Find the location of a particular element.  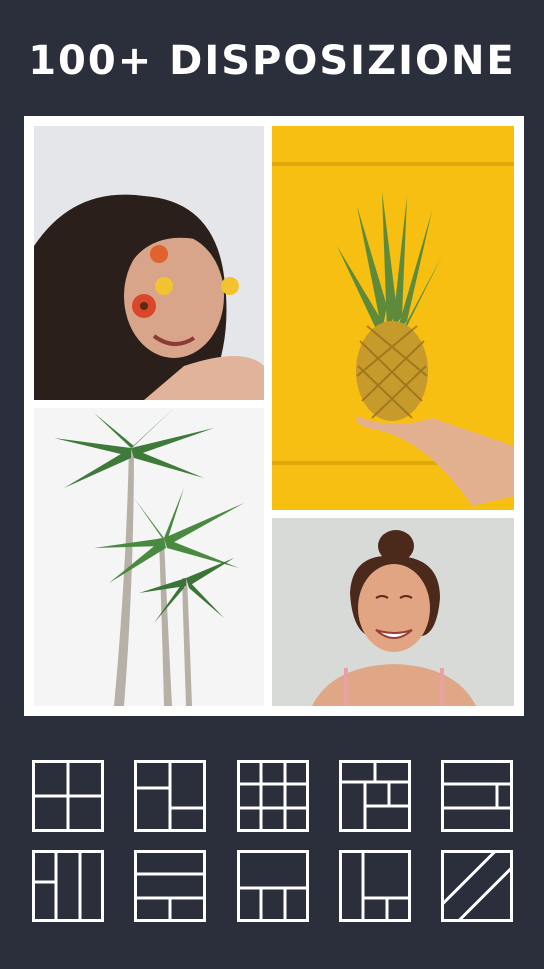

page-title: 100+ DISPOSIZIONE is located at coordinates (272, 61).